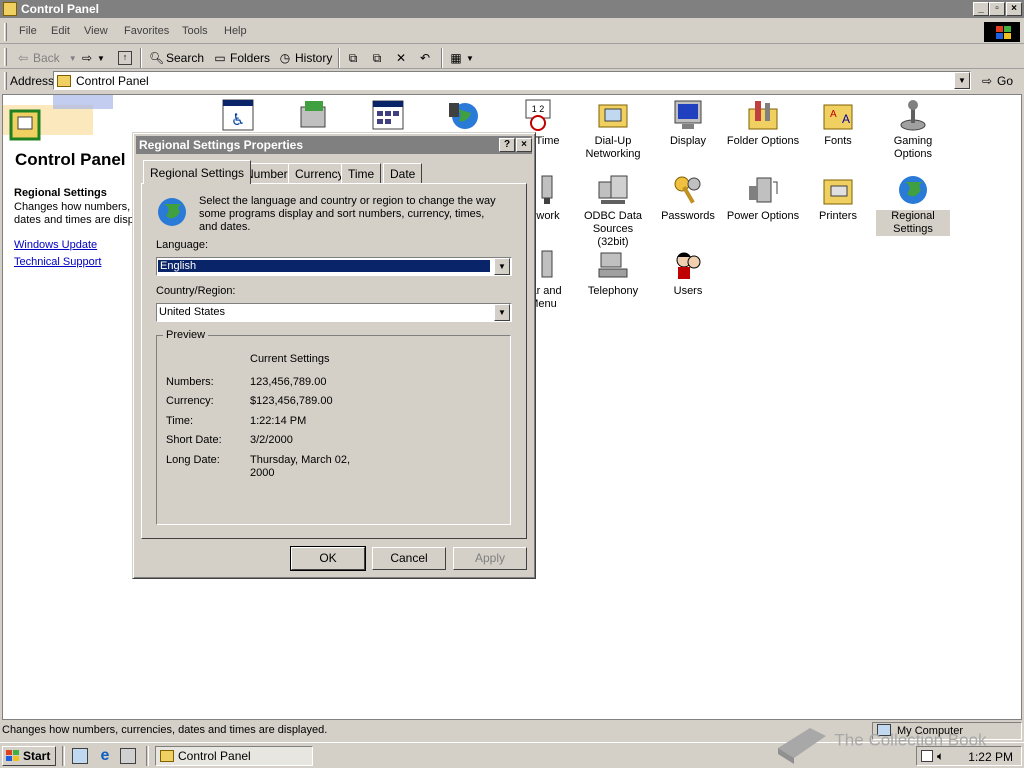 Image resolution: width=1024 pixels, height=768 pixels. I want to click on forward-arrow-icon: ⇨, so click(87, 58).